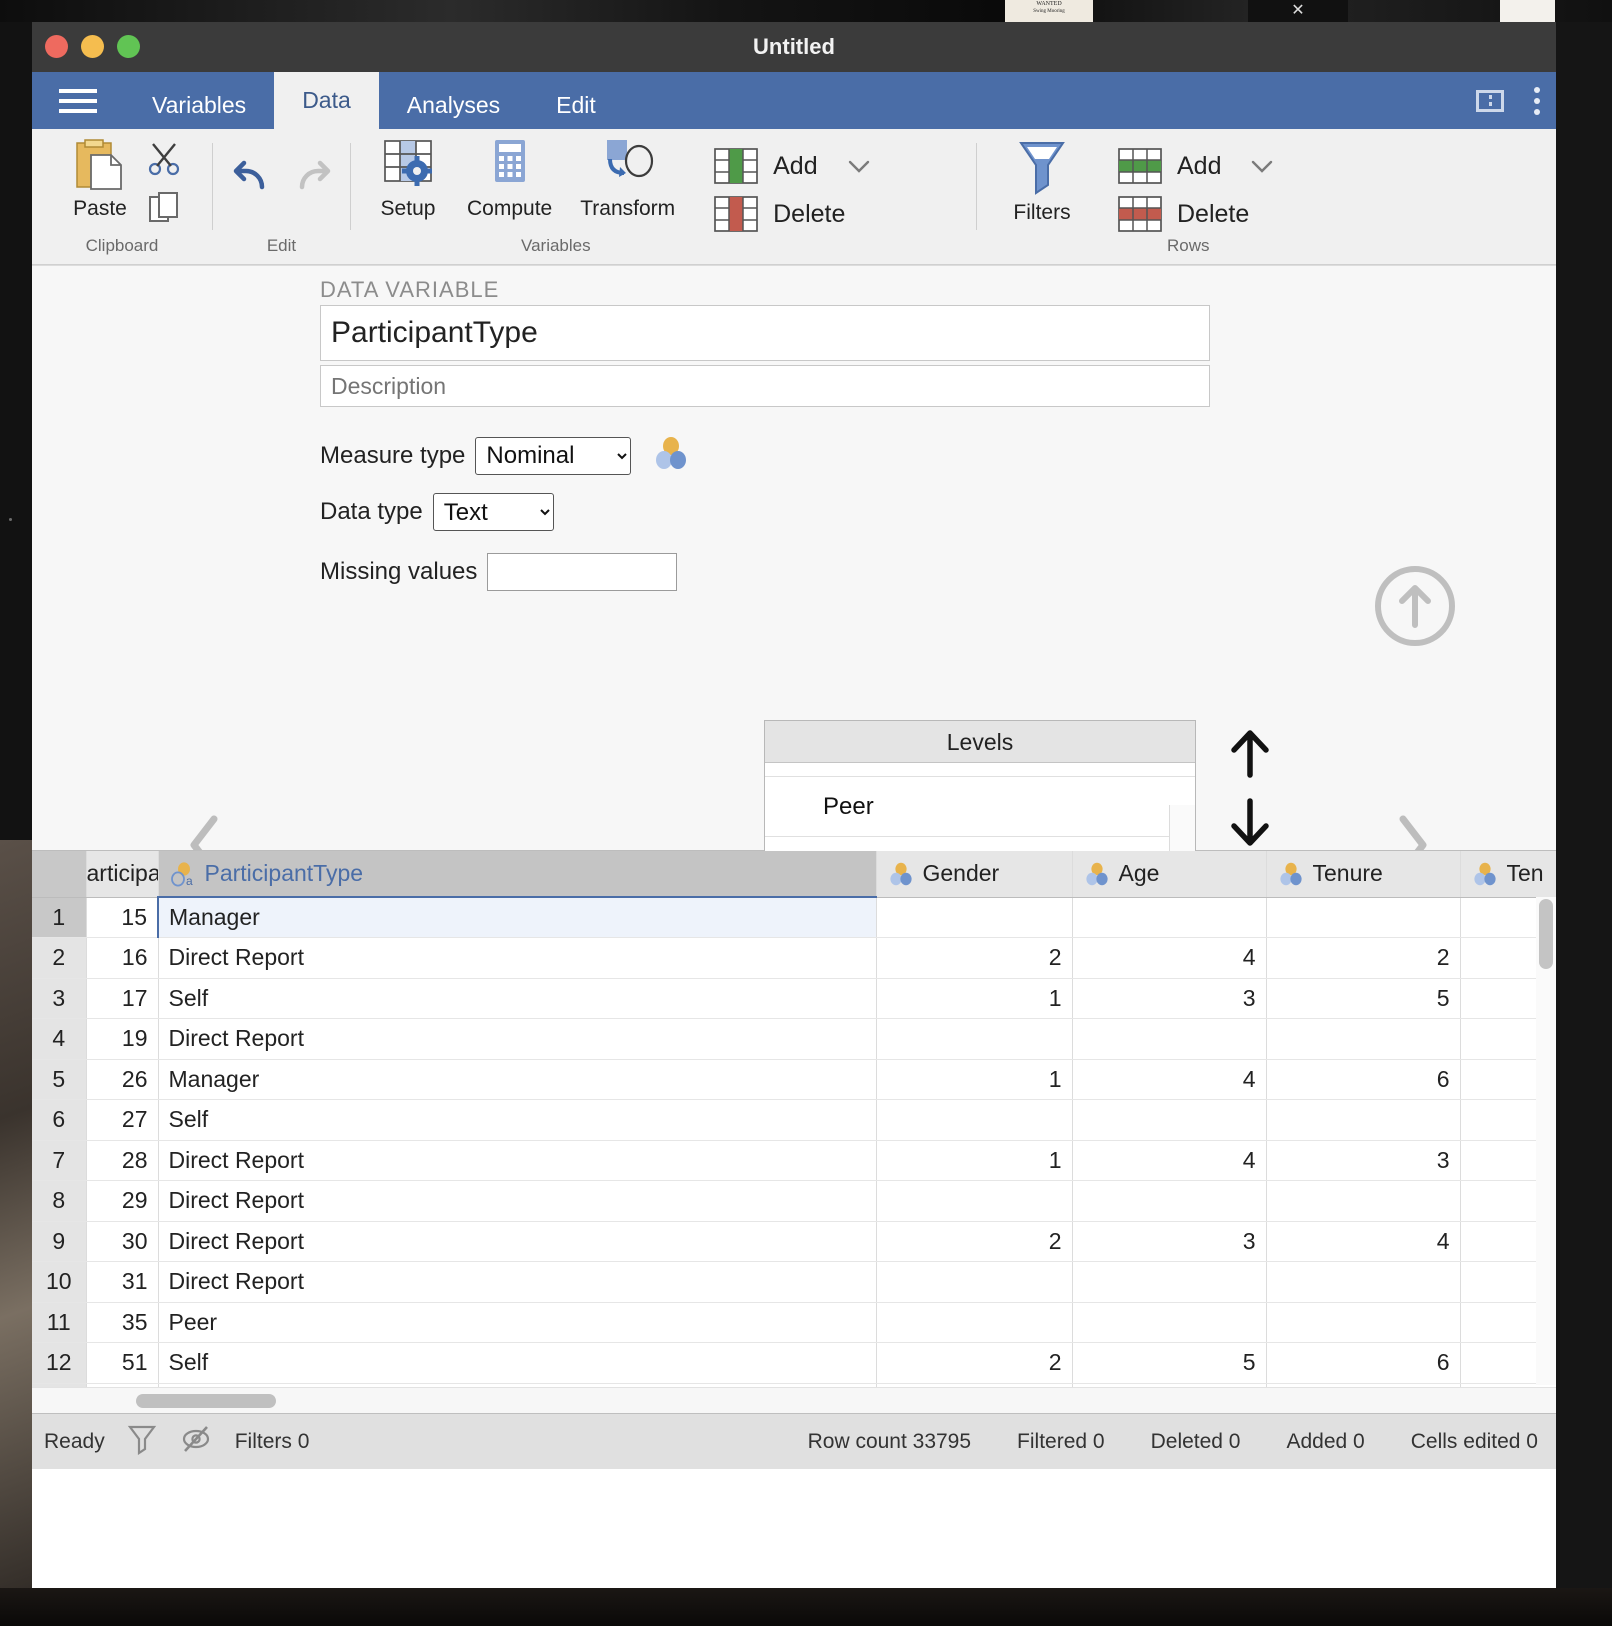  I want to click on table-row: 9 30 Direct Report 2 3 4, so click(794, 1241).